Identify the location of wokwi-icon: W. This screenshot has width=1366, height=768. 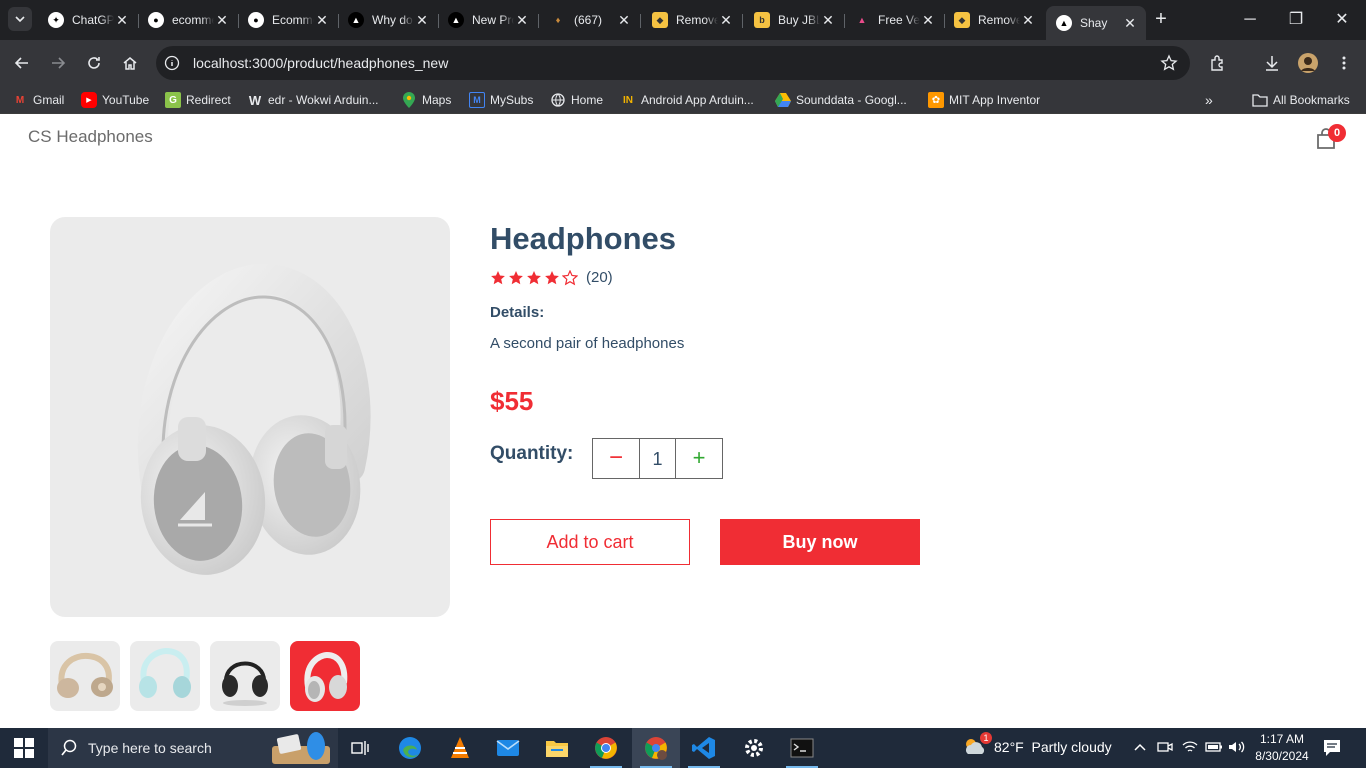
(255, 100).